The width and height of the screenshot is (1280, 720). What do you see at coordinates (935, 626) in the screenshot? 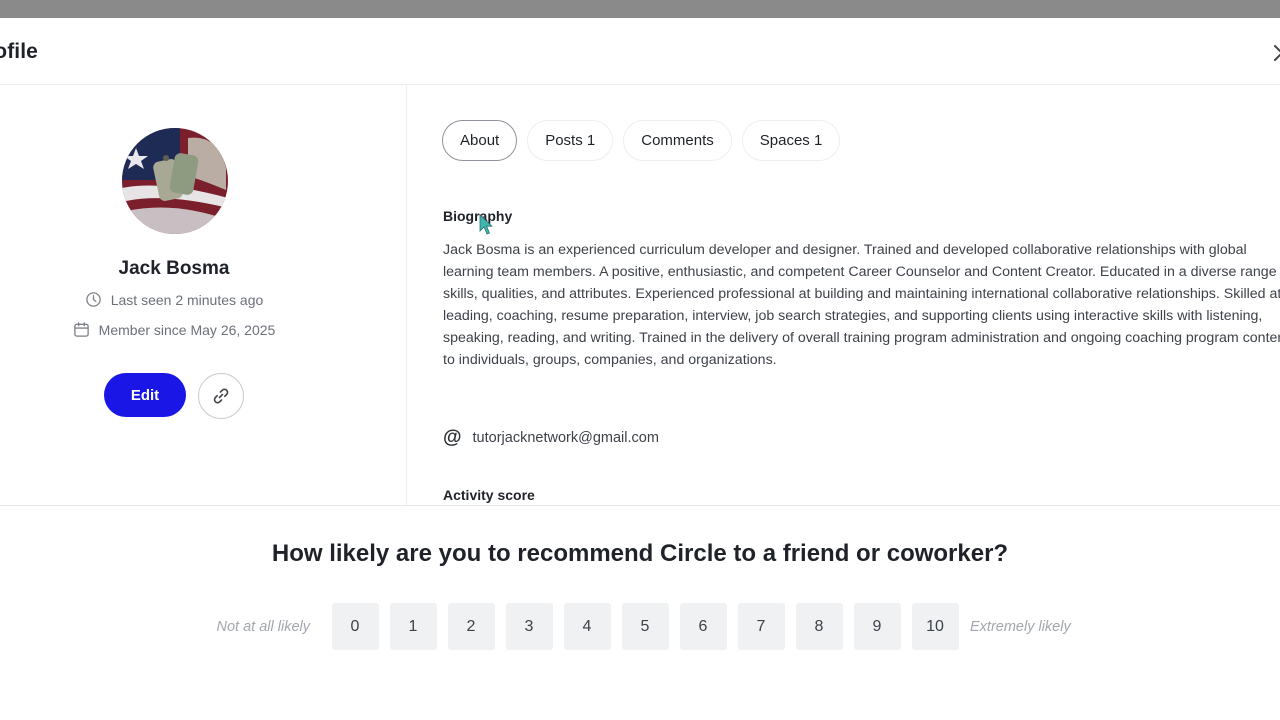
I see `score-button-10: 10` at bounding box center [935, 626].